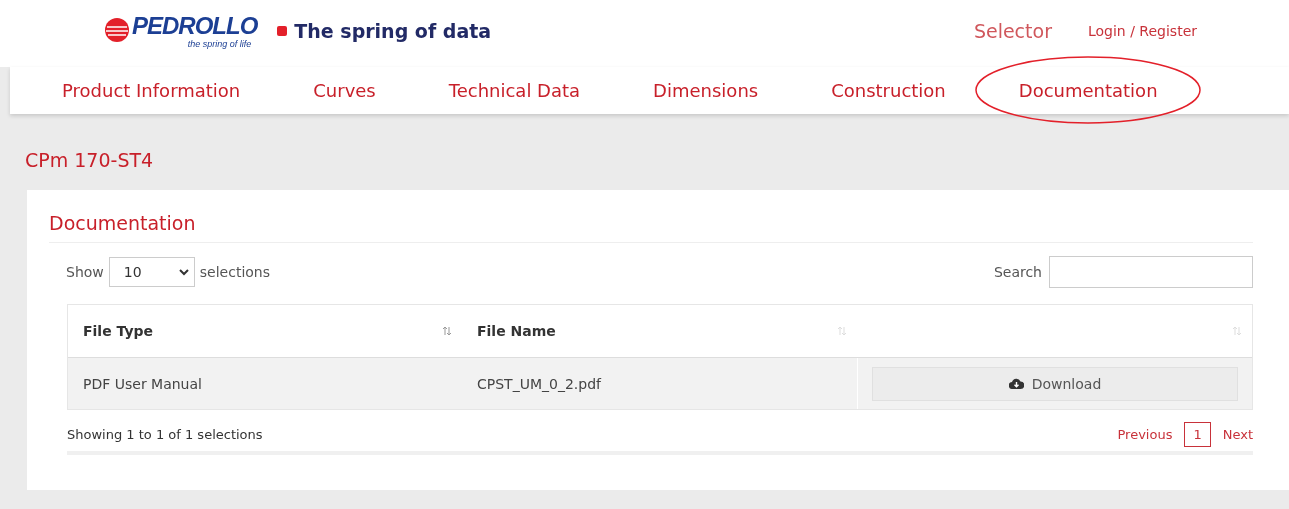 The height and width of the screenshot is (509, 1289). What do you see at coordinates (516, 331) in the screenshot?
I see `column-header: File Name` at bounding box center [516, 331].